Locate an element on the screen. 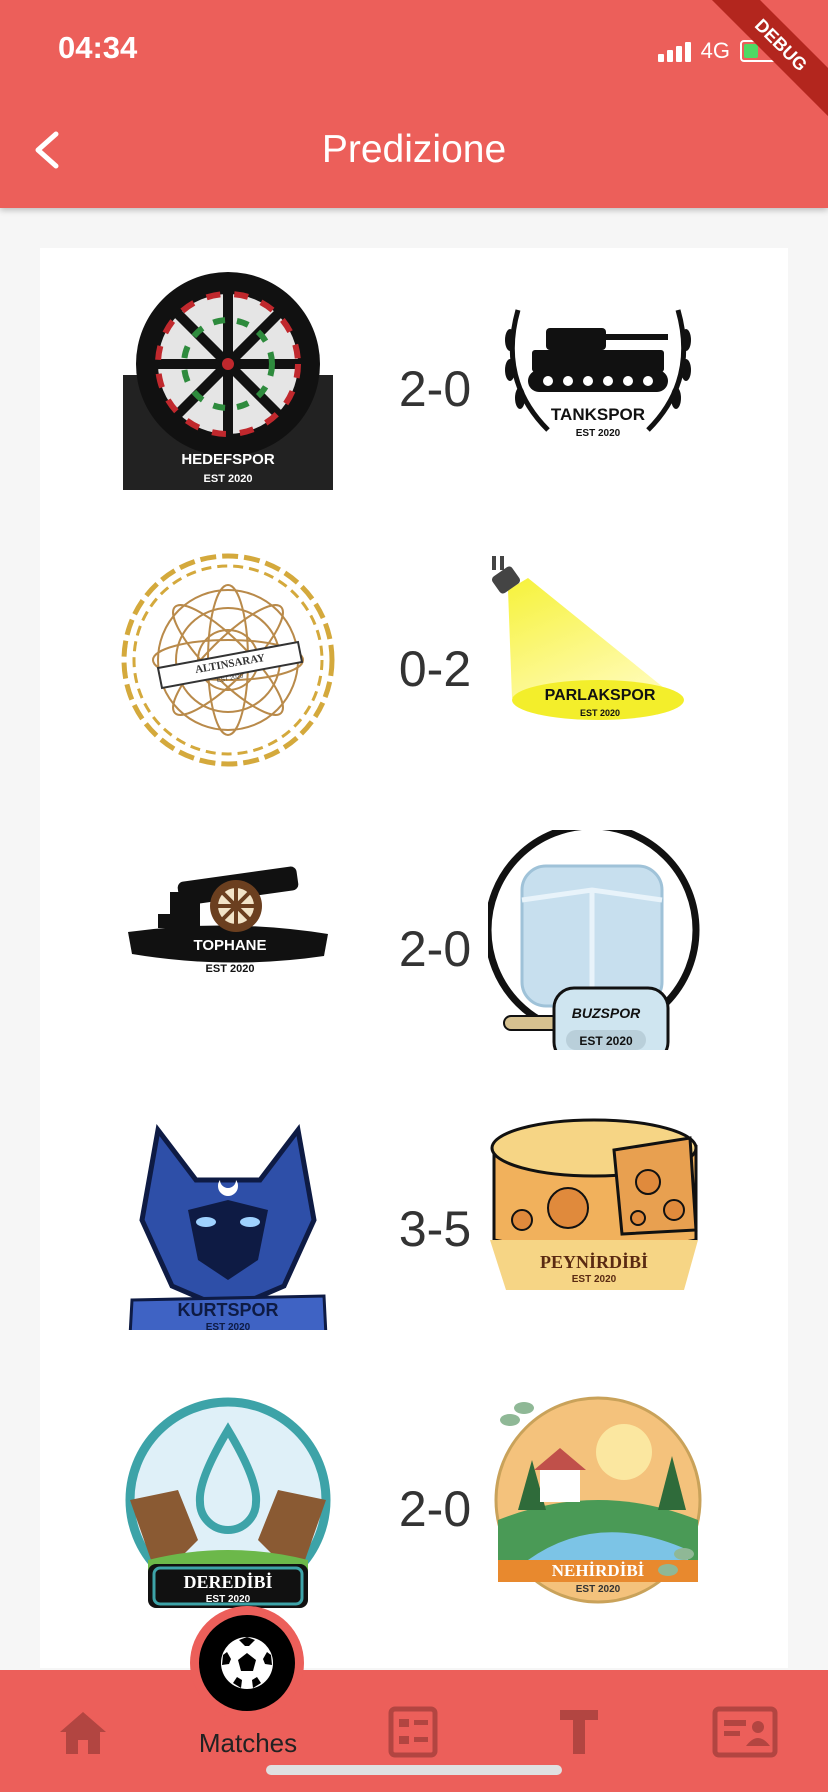 Image resolution: width=828 pixels, height=1792 pixels. team-name: DEREDİBİ is located at coordinates (227, 1582).